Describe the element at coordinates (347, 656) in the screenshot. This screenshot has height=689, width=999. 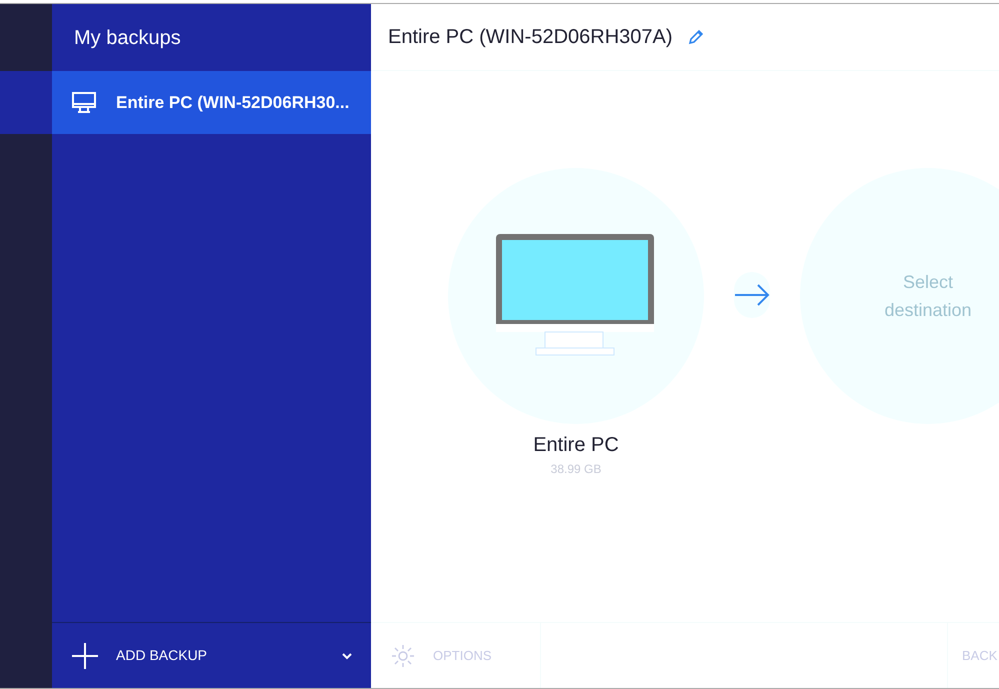
I see `chevron-down-icon` at that location.